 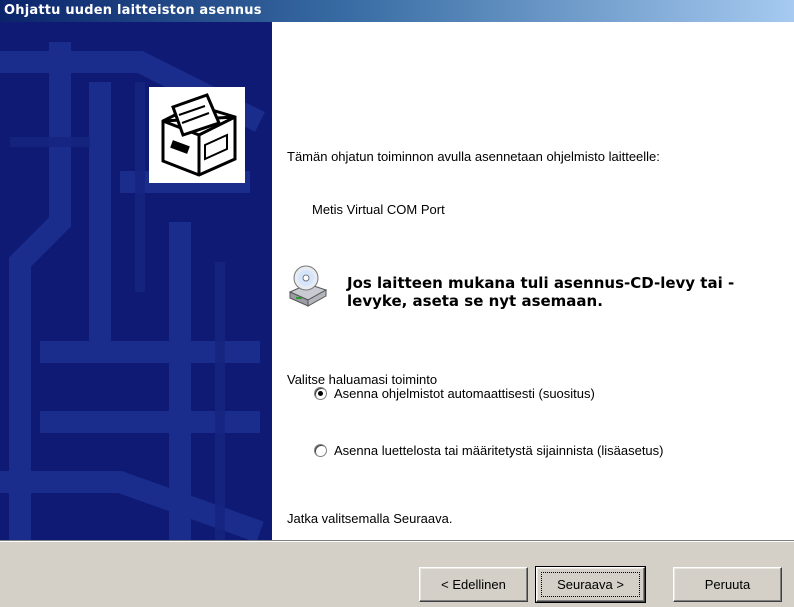 I want to click on window-title: Ohjattu uuden laitteiston asennus, so click(x=133, y=10).